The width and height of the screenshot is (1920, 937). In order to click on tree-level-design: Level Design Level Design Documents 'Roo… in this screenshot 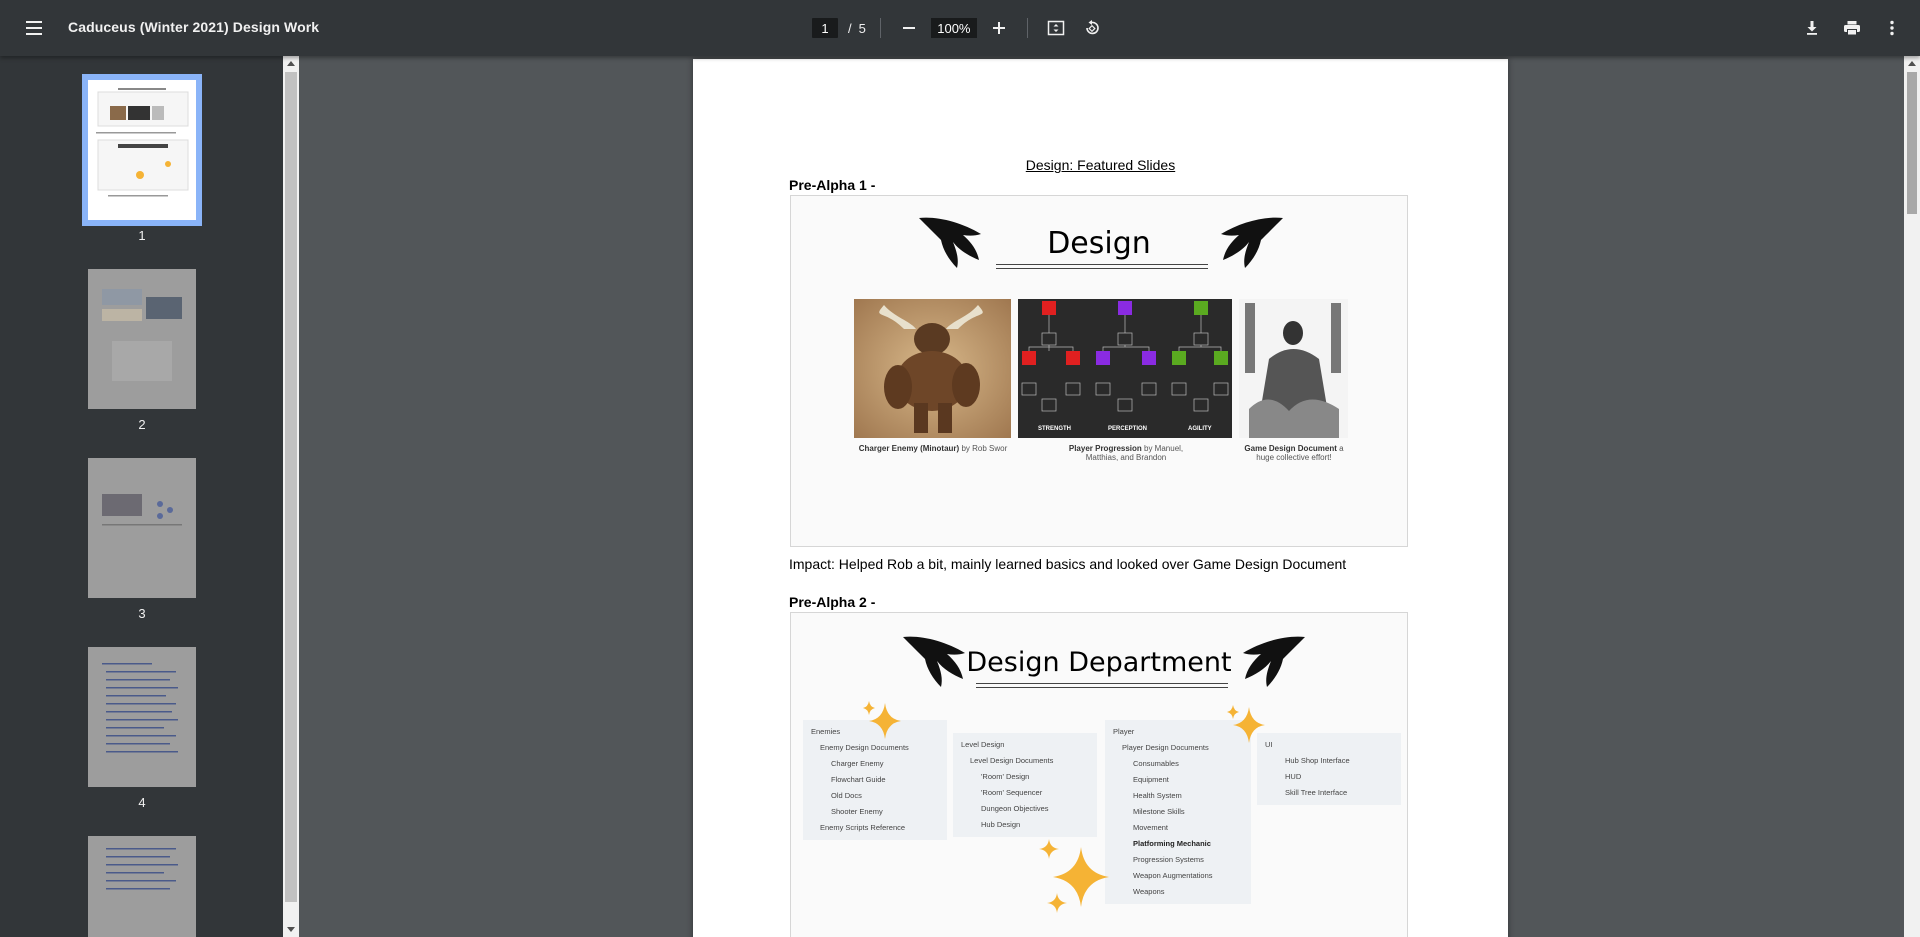, I will do `click(1025, 785)`.